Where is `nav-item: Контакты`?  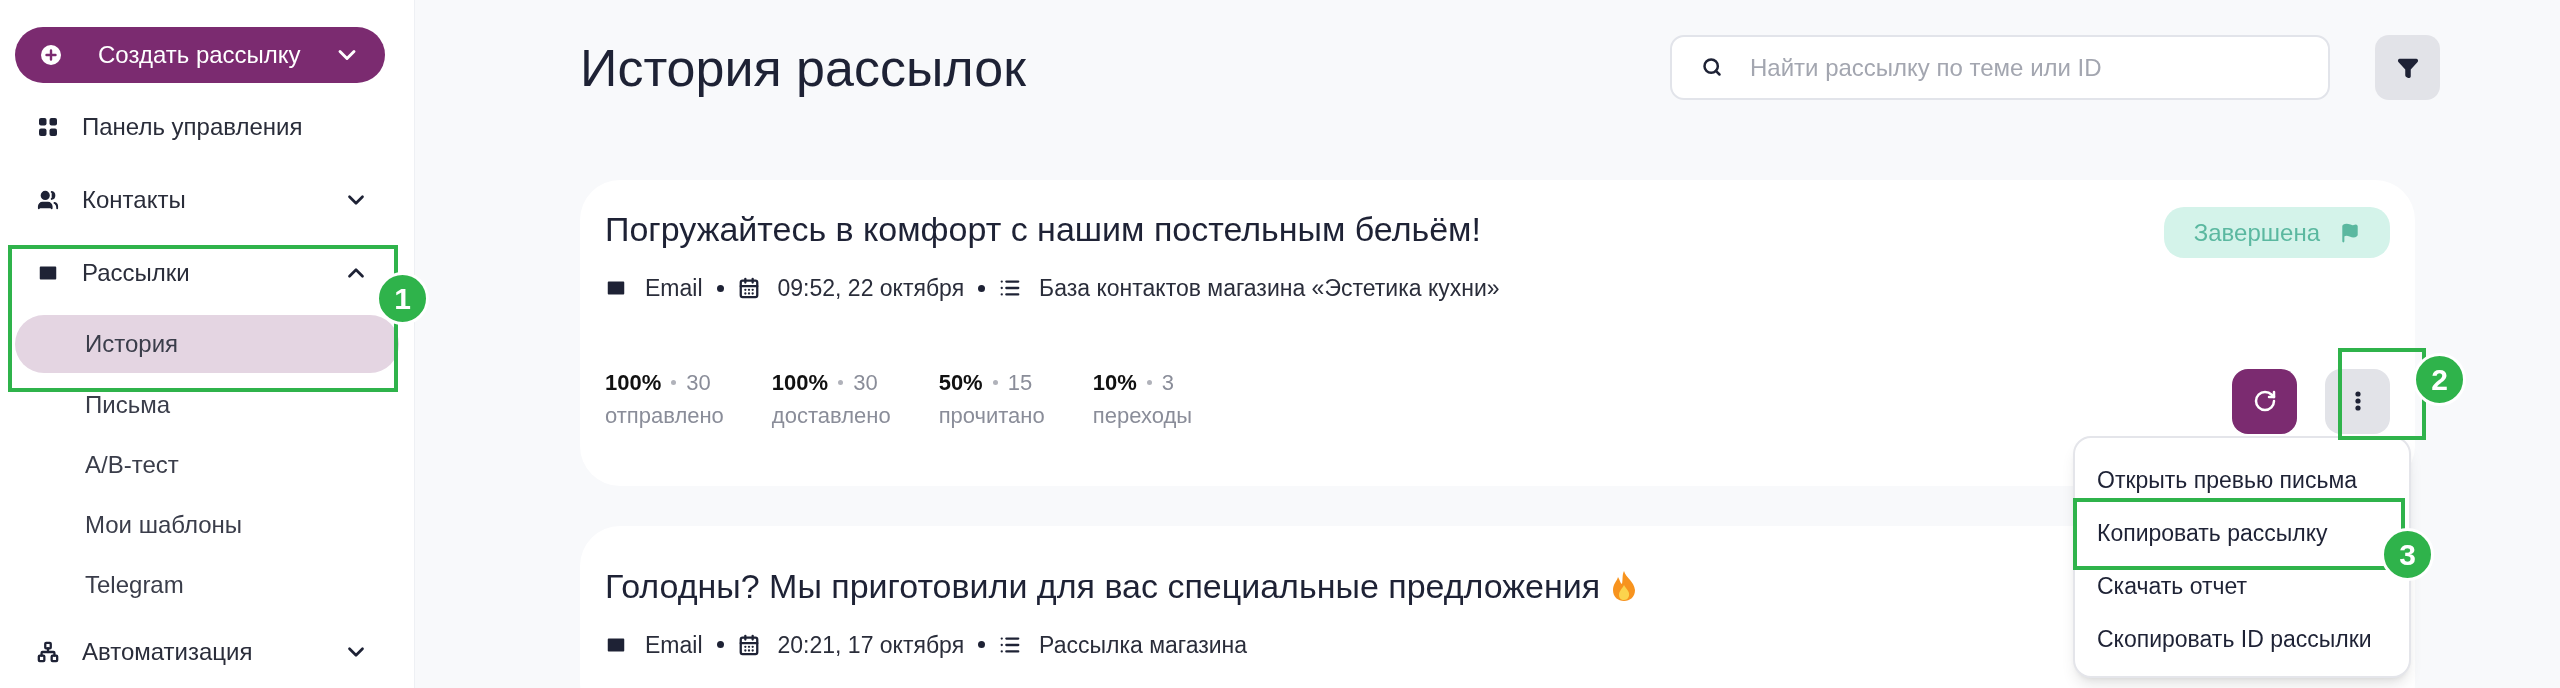
nav-item: Контакты is located at coordinates (194, 199).